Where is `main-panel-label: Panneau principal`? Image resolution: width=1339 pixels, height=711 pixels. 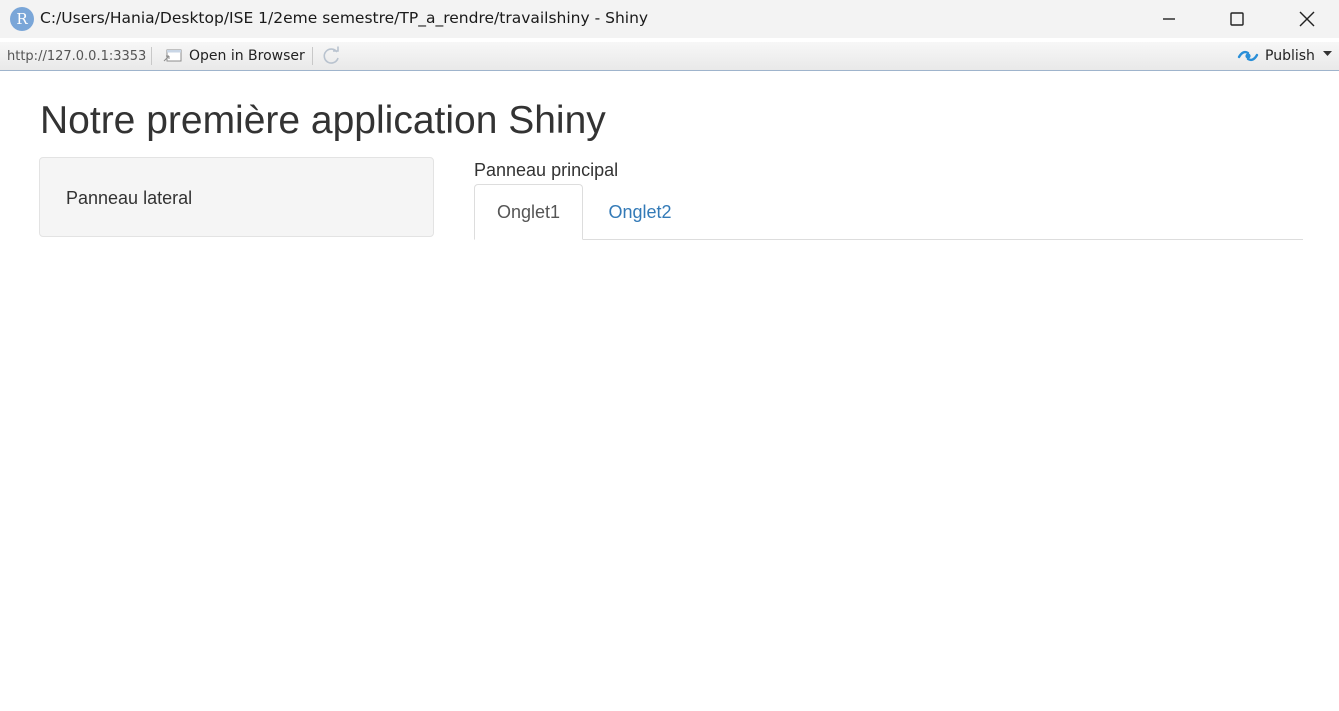 main-panel-label: Panneau principal is located at coordinates (546, 170).